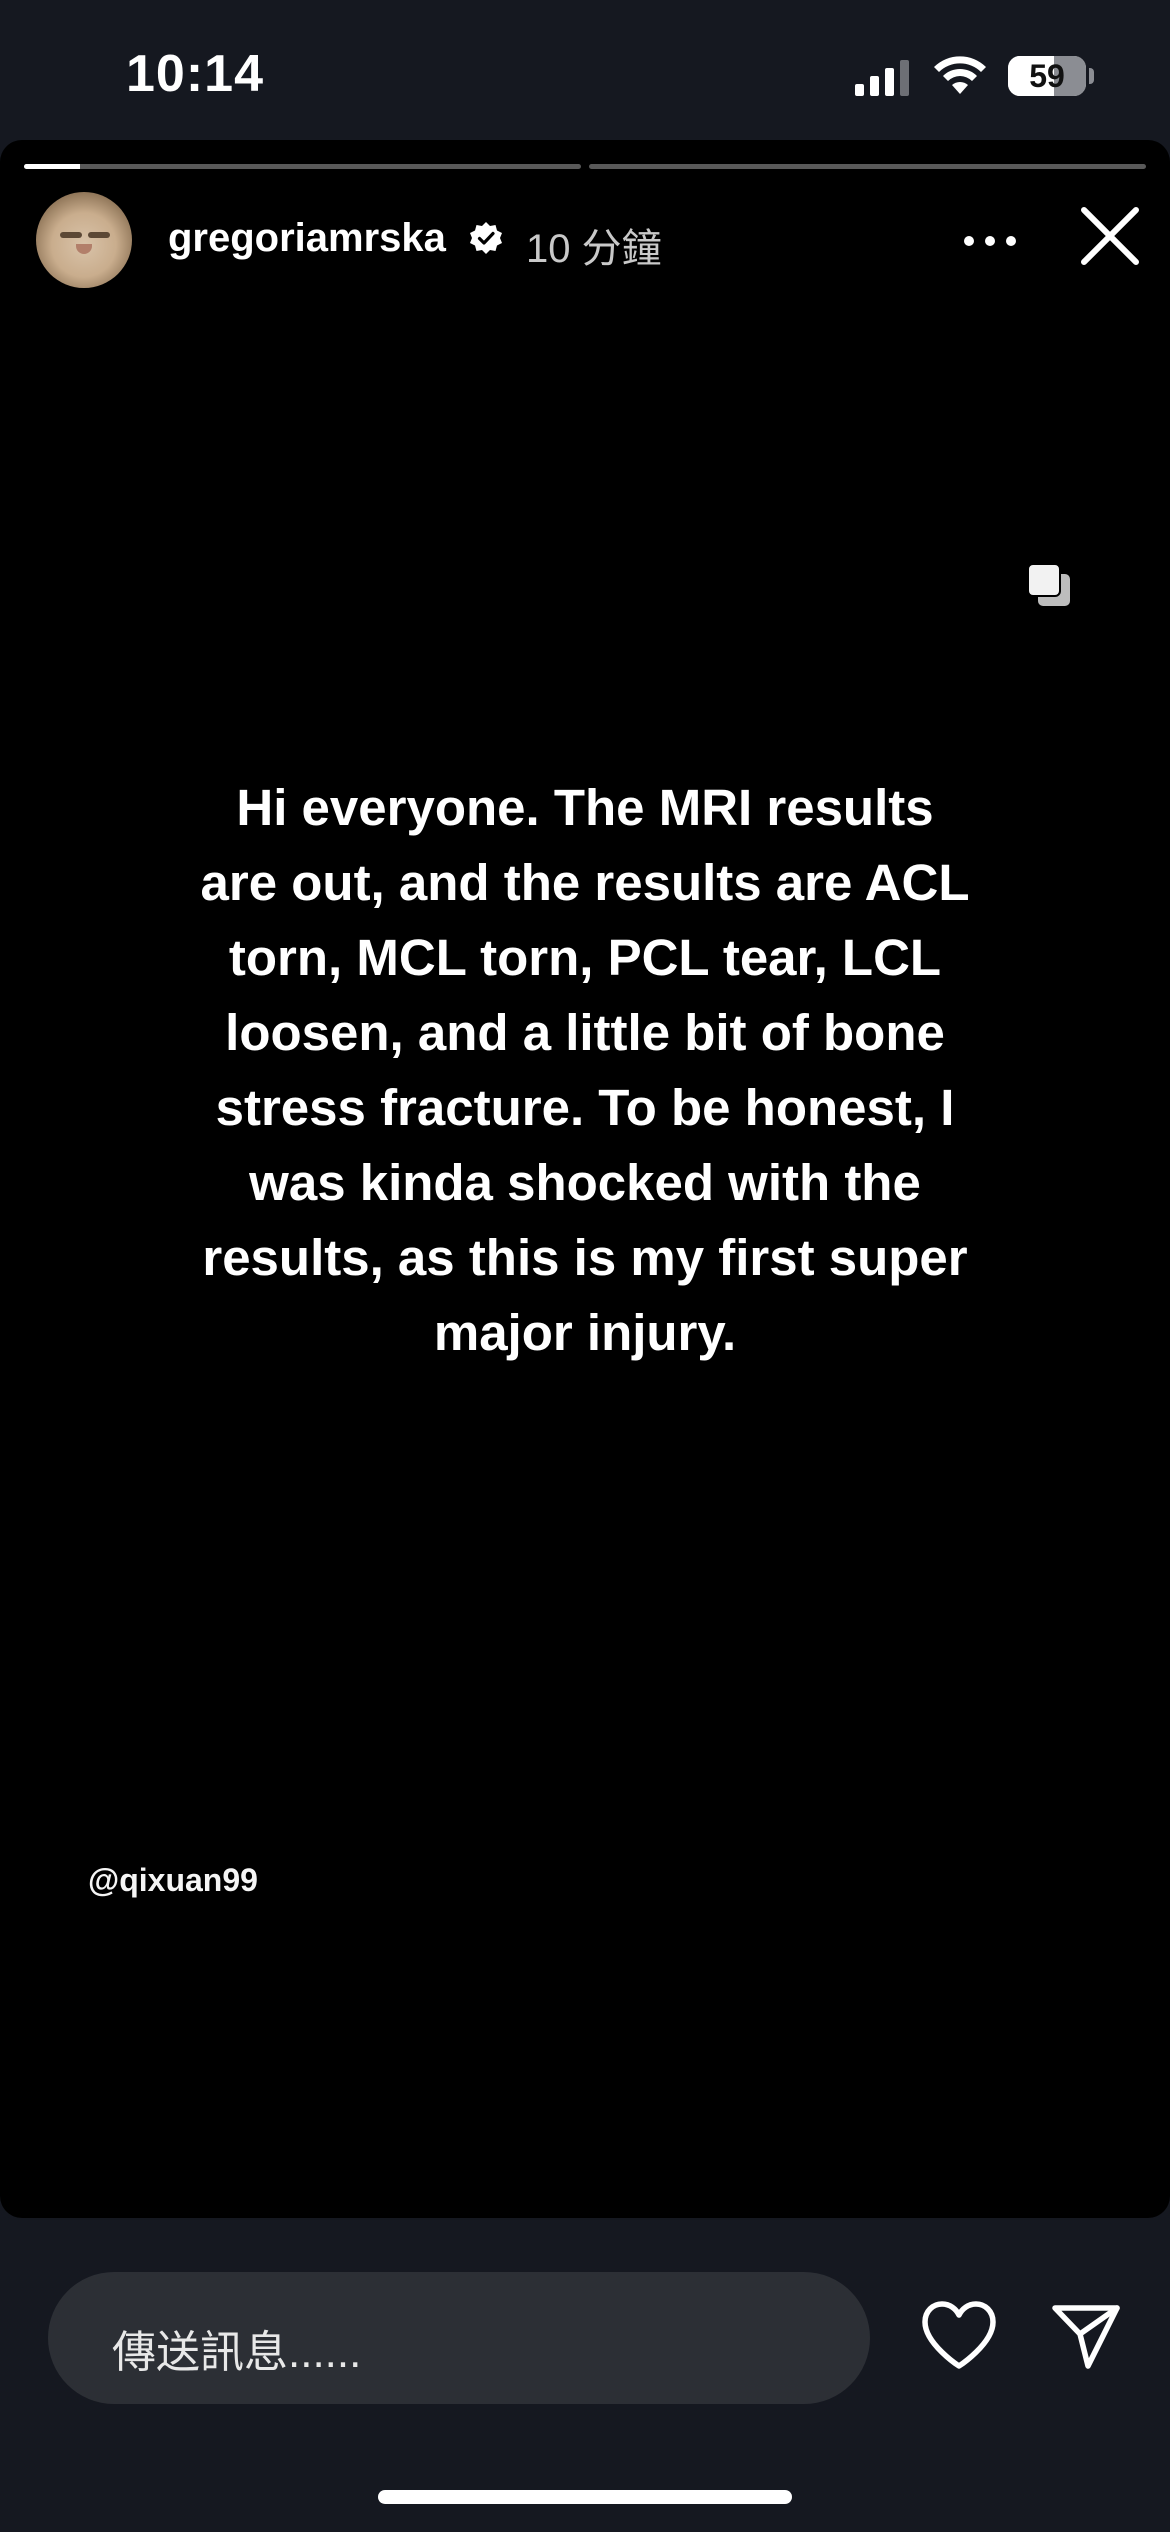 The width and height of the screenshot is (1170, 2532). I want to click on more-options-icon, so click(990, 241).